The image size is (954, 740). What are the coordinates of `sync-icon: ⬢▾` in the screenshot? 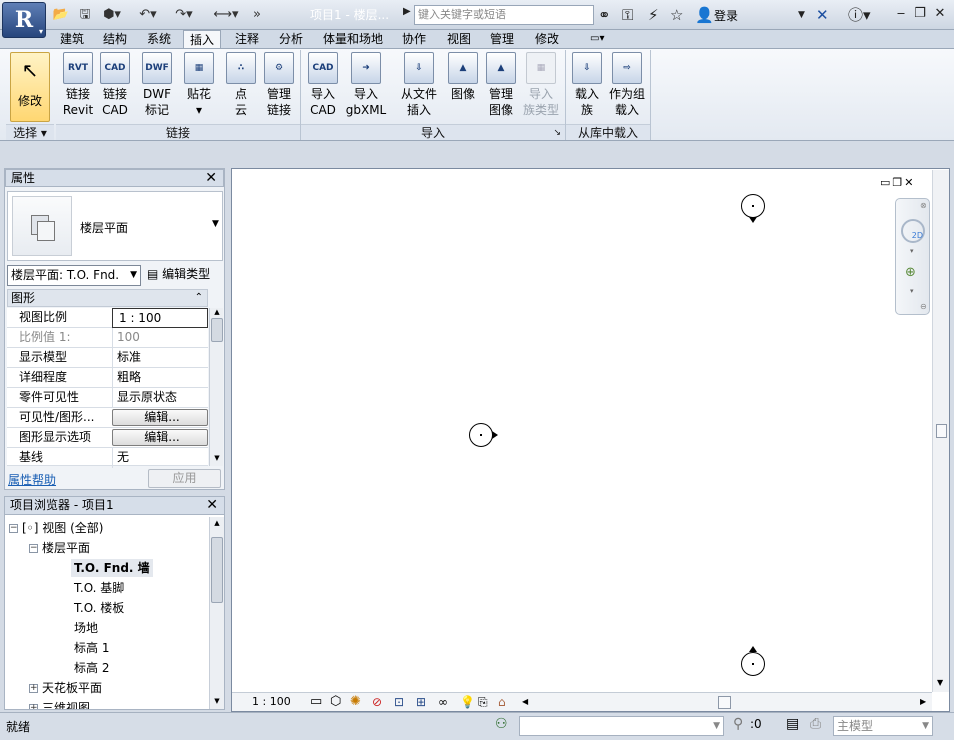 It's located at (112, 15).